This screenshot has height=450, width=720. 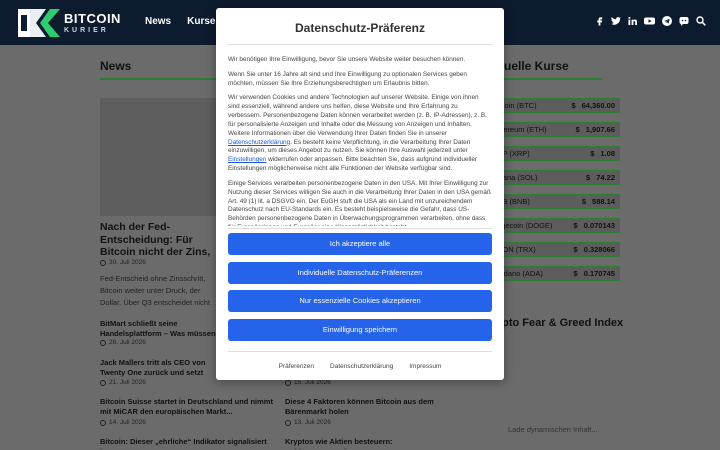 What do you see at coordinates (360, 244) in the screenshot?
I see `accept-all-button: Ich akzeptiere alle` at bounding box center [360, 244].